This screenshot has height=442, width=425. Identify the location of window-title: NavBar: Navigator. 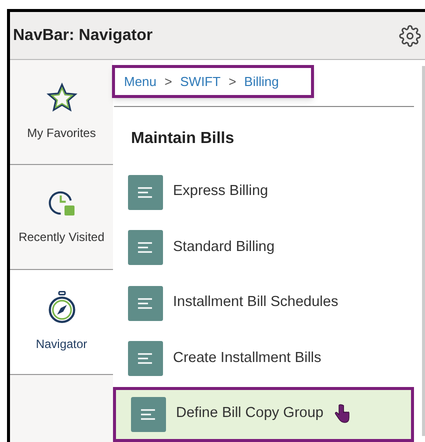
(83, 36).